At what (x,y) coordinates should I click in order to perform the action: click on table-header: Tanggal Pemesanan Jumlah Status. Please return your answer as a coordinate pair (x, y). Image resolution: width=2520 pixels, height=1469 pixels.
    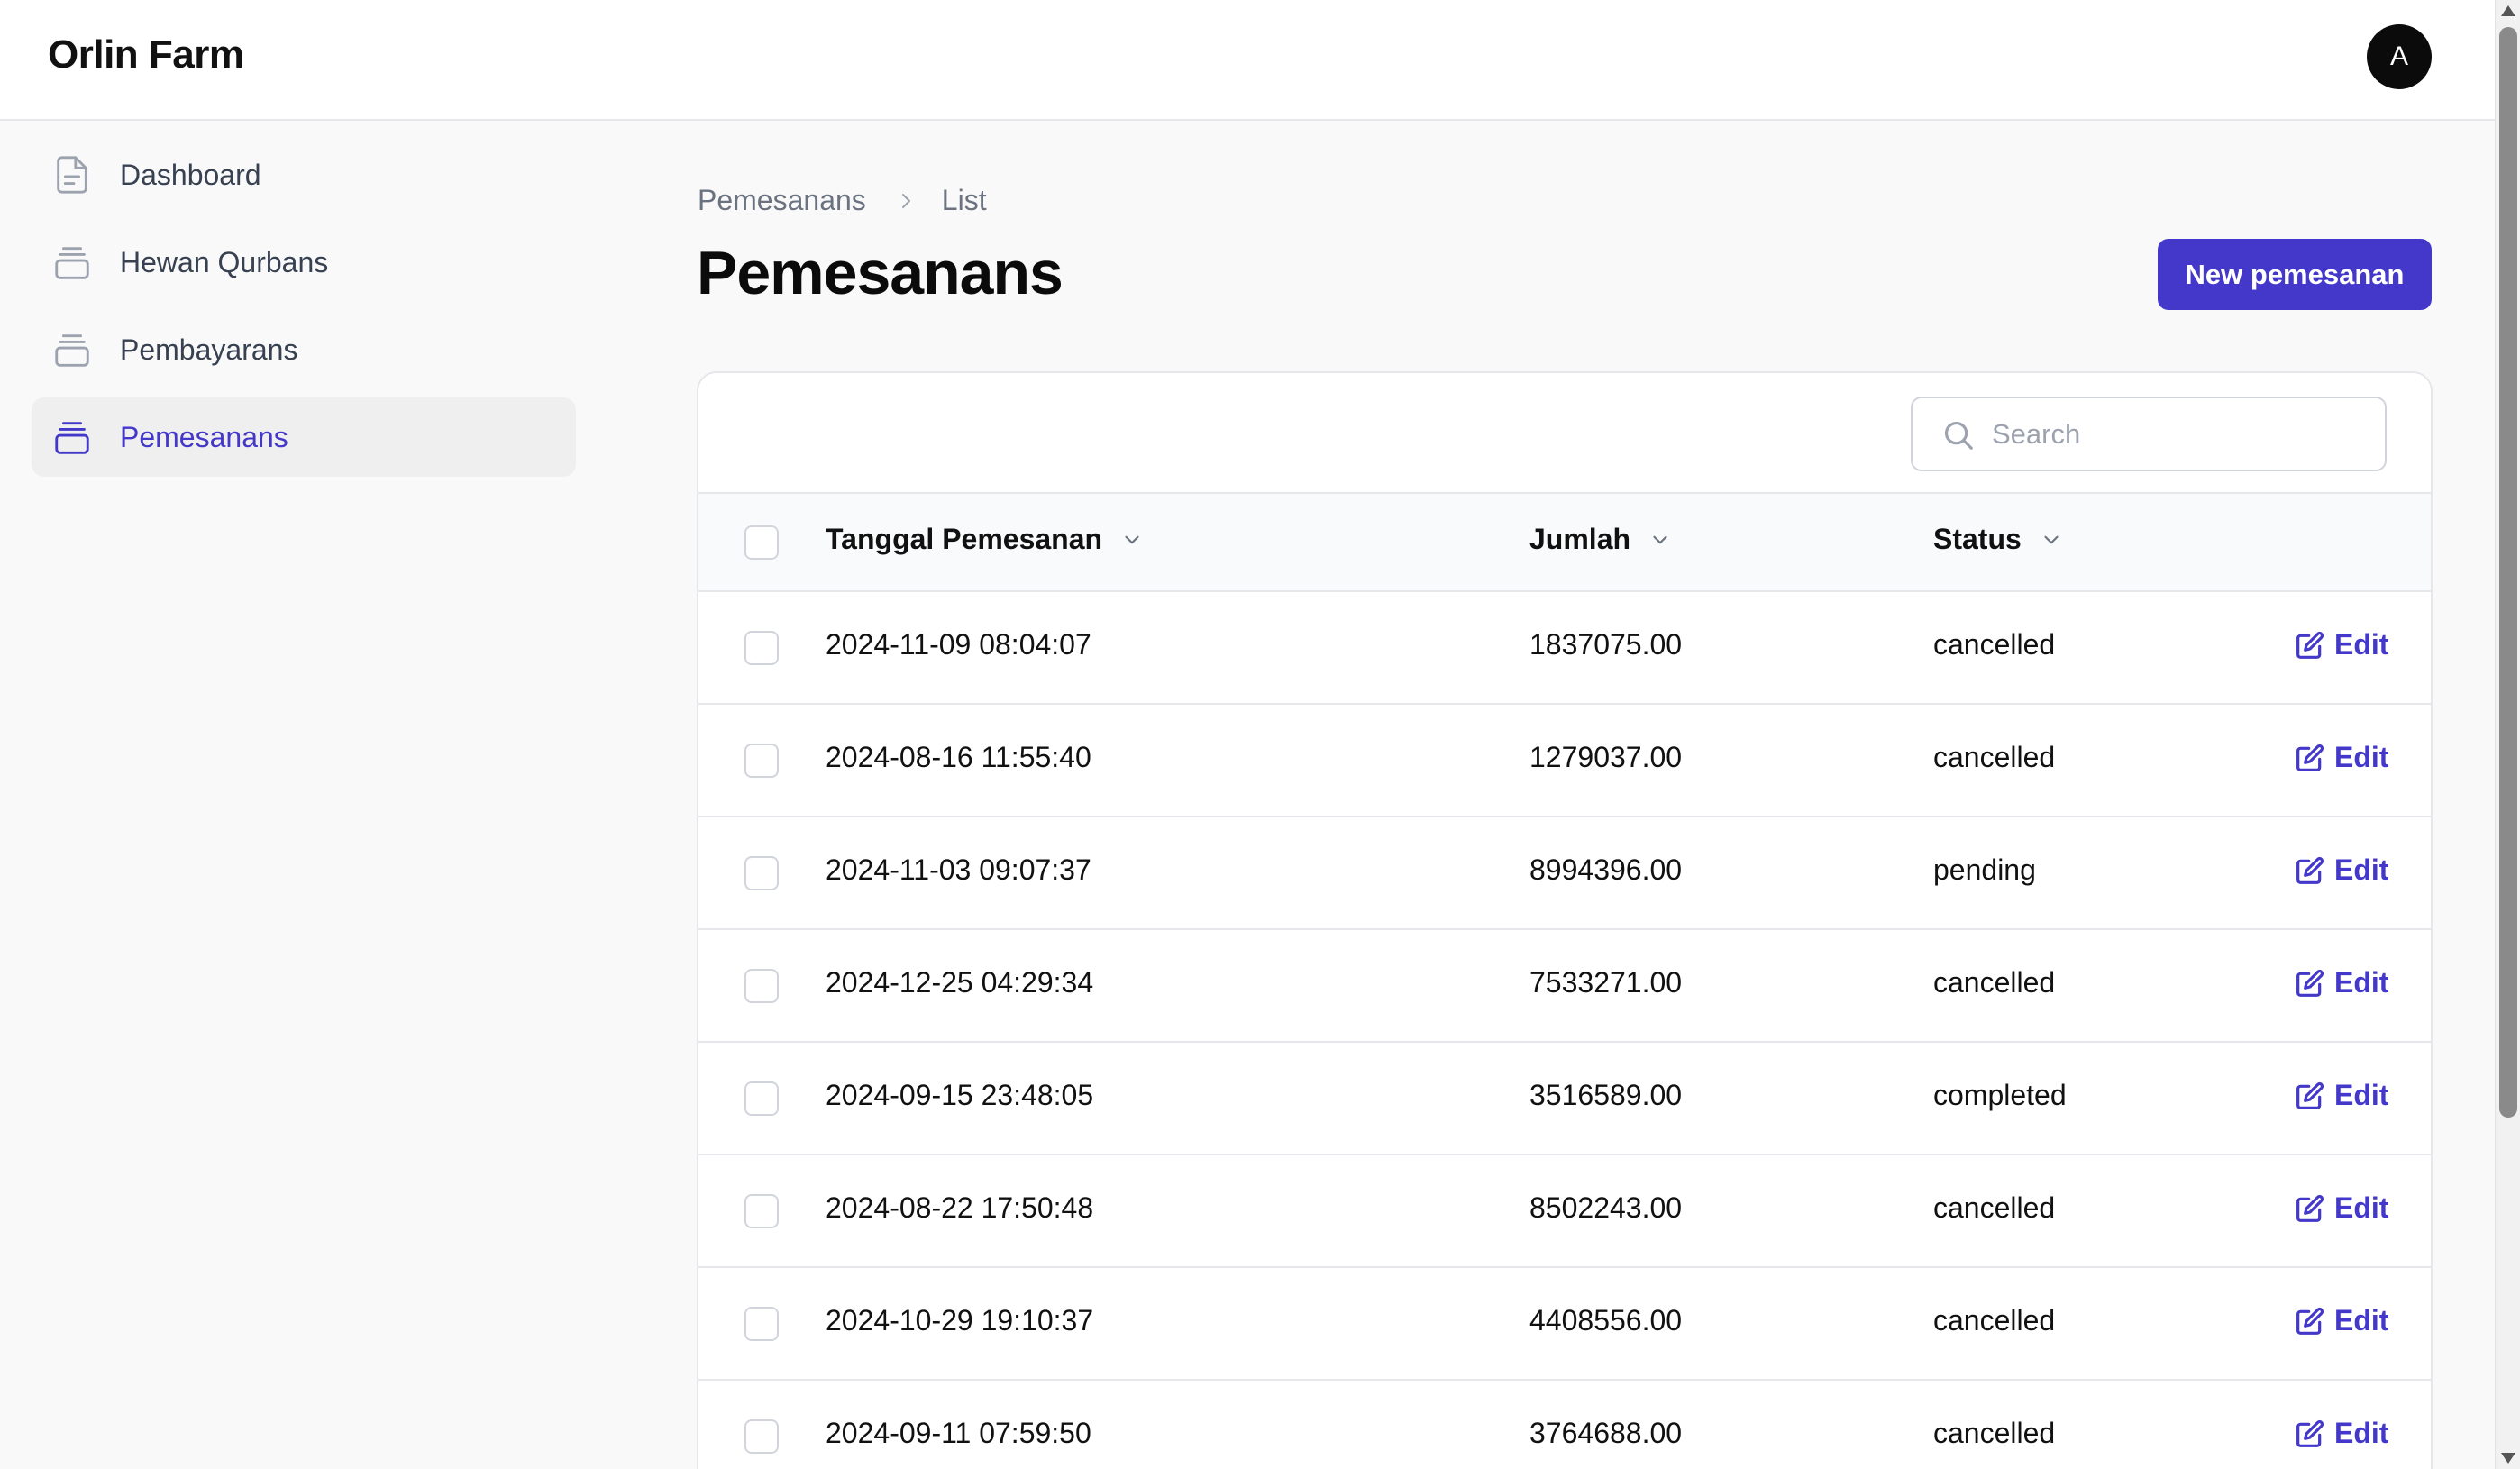
    Looking at the image, I should click on (1565, 543).